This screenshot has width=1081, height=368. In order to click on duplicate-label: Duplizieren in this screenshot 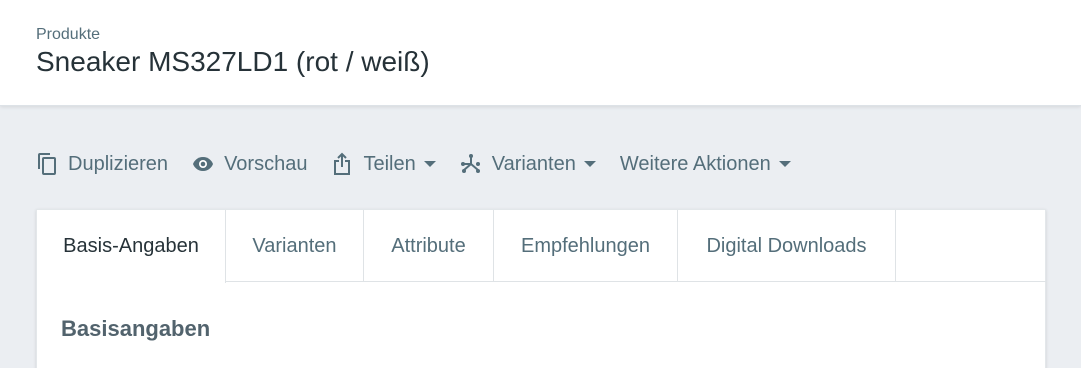, I will do `click(118, 163)`.